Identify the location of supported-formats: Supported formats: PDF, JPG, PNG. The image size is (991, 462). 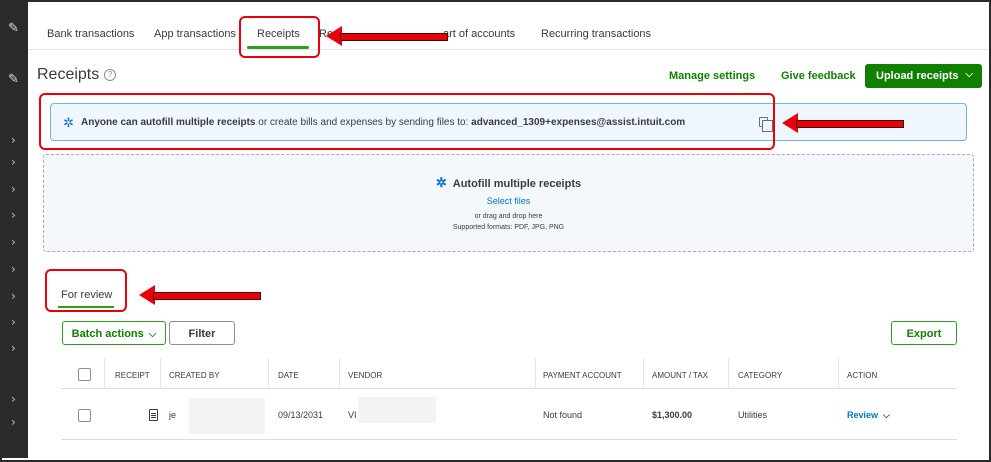
(508, 227).